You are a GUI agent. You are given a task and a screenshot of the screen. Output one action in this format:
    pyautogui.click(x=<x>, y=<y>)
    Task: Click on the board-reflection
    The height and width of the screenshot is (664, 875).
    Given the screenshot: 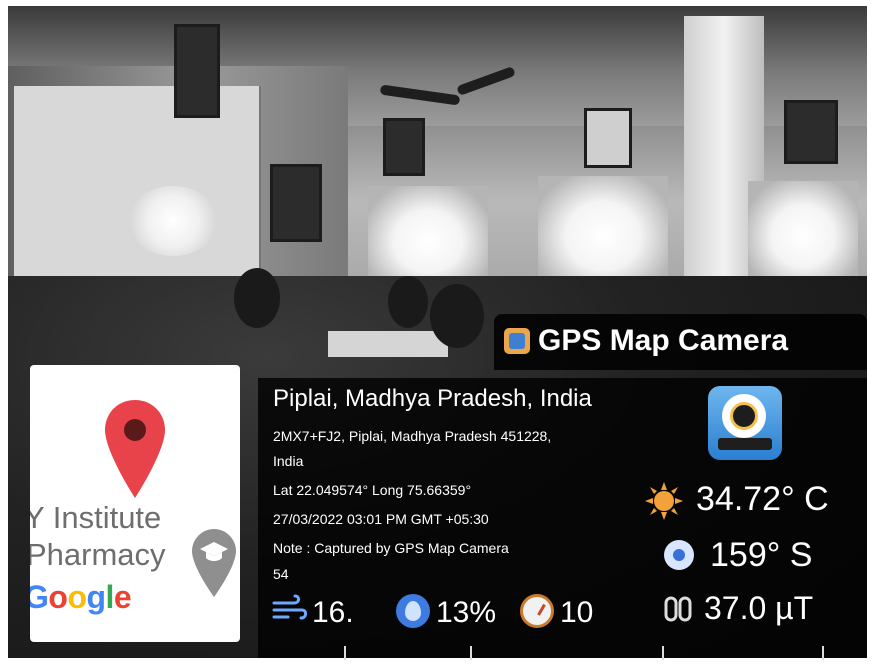 What is the action you would take?
    pyautogui.click(x=173, y=221)
    